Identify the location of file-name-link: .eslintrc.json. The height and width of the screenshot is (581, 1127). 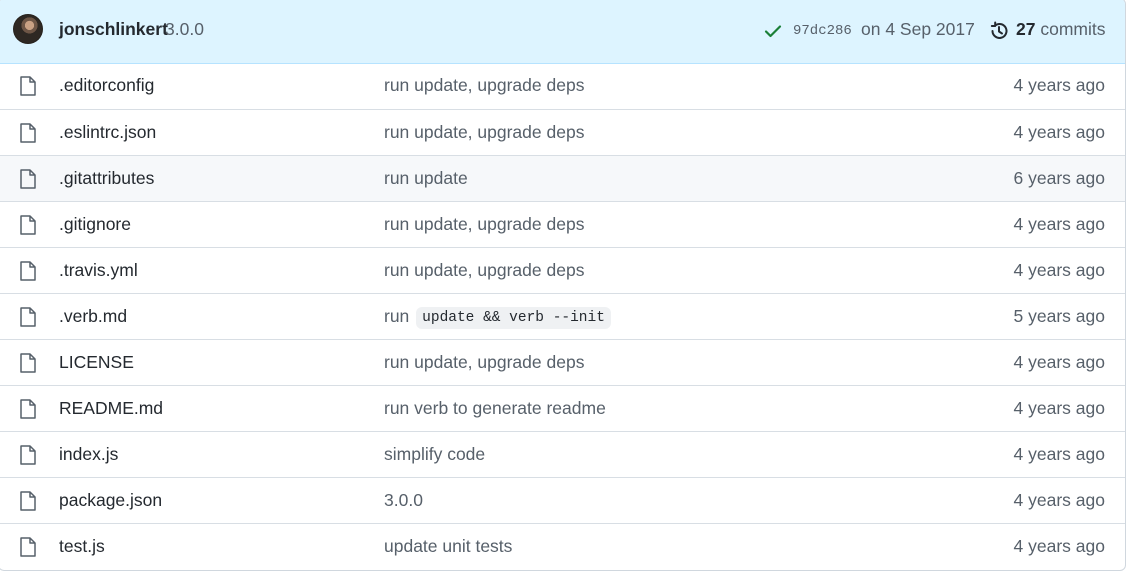
(107, 132).